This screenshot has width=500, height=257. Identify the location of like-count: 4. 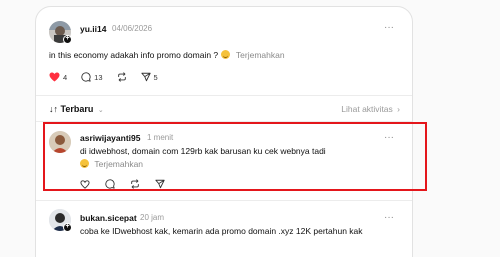
(65, 77).